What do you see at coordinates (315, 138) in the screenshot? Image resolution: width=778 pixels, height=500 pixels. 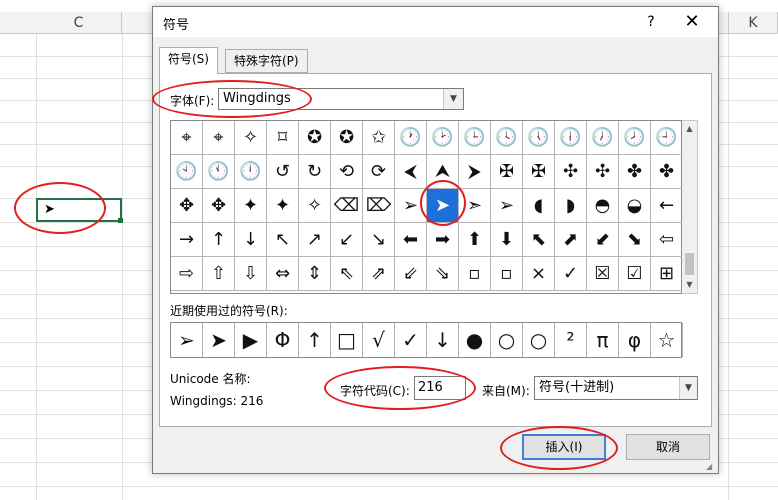 I see `symbol-cell: ✪` at bounding box center [315, 138].